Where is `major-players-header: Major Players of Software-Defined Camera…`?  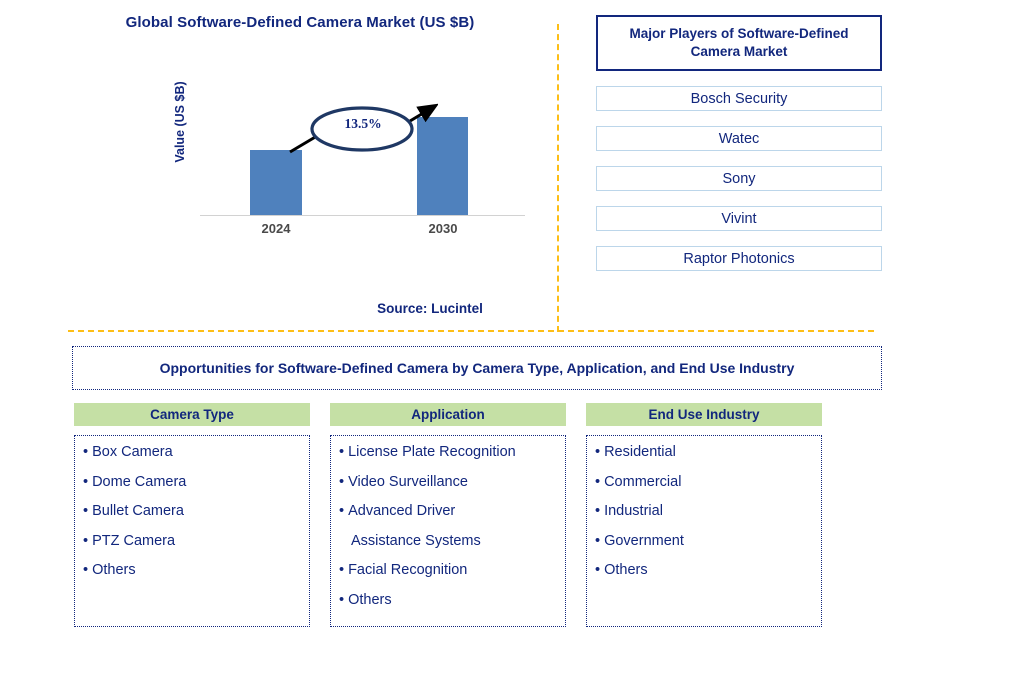 major-players-header: Major Players of Software-Defined Camera… is located at coordinates (739, 43).